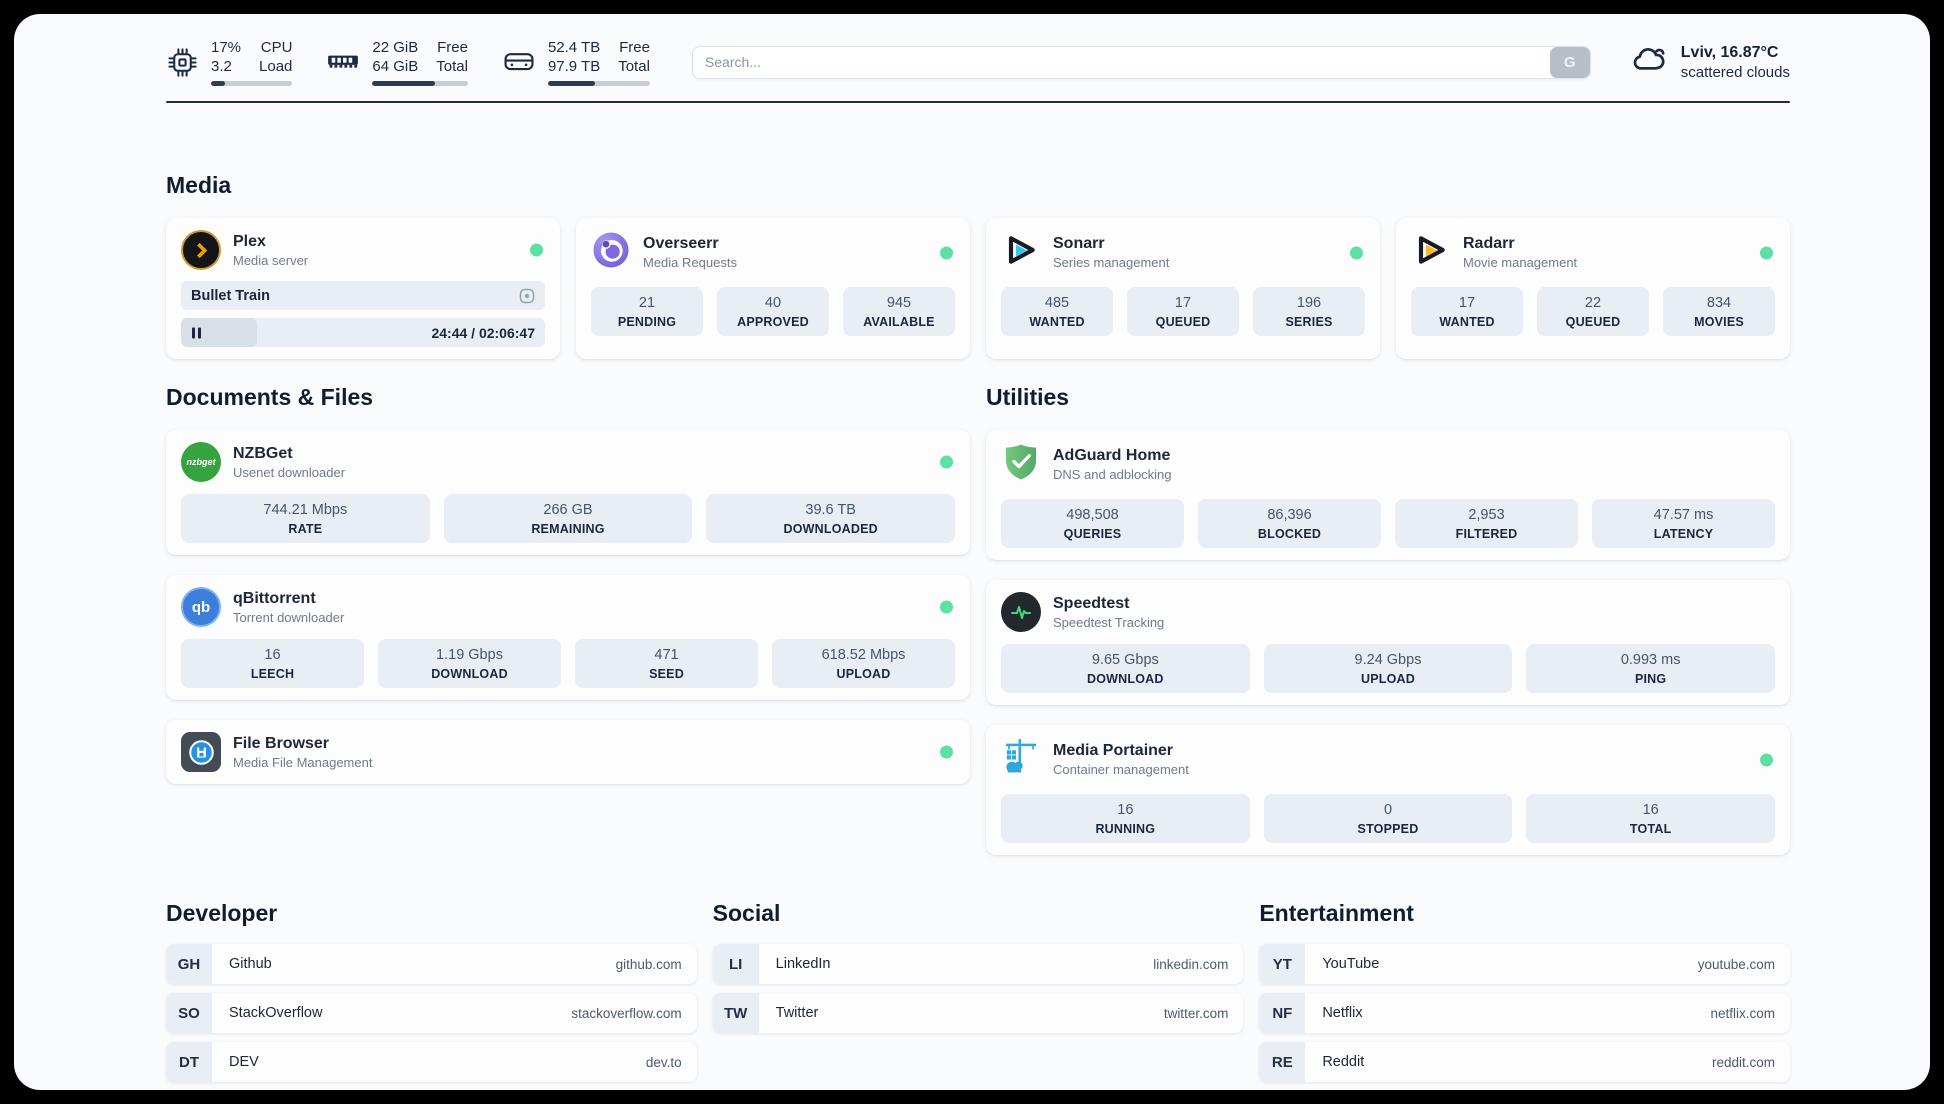 Image resolution: width=1944 pixels, height=1104 pixels. I want to click on adguard-icon, so click(1021, 464).